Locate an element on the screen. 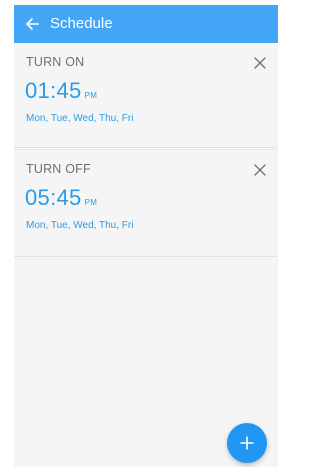  time-value: 05:45 is located at coordinates (53, 197).